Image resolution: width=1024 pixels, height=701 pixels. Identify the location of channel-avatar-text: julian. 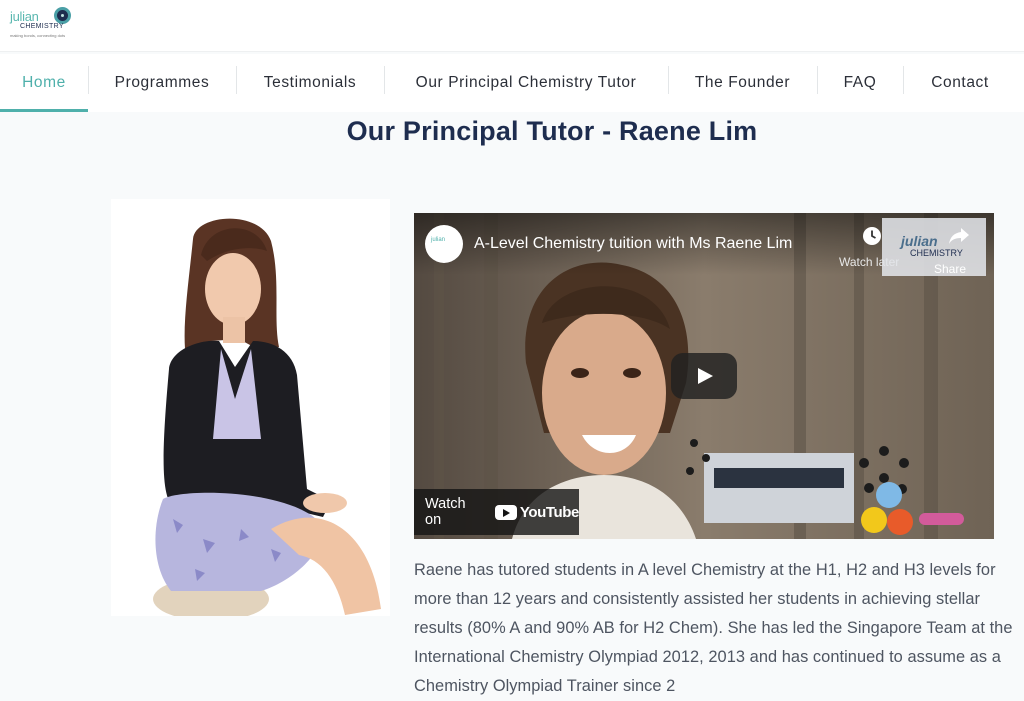
(438, 240).